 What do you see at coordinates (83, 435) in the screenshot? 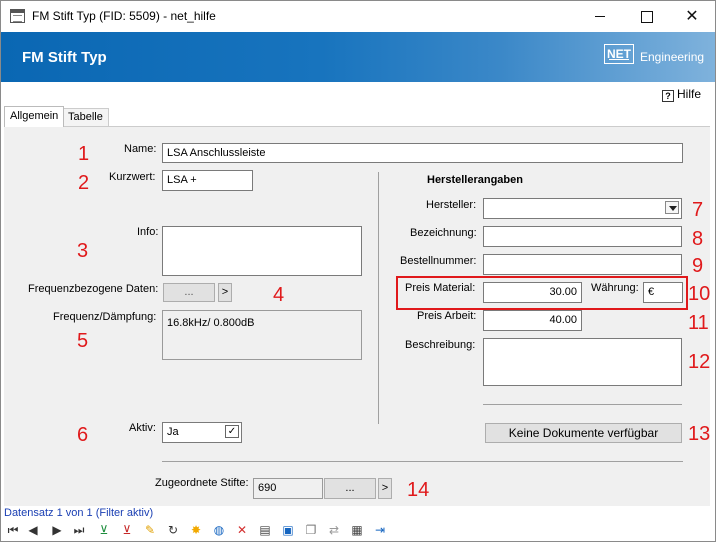
I see `annotation-6: 6` at bounding box center [83, 435].